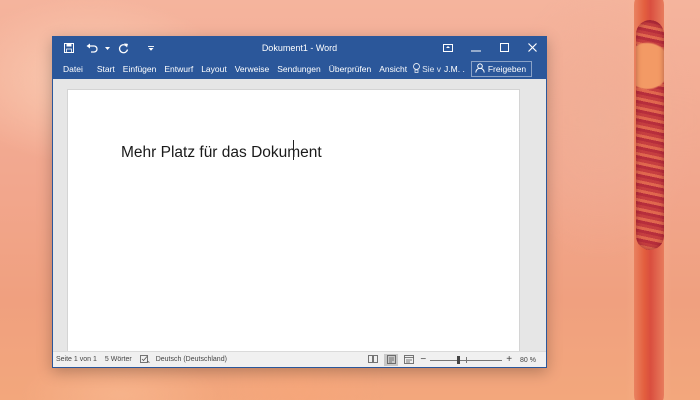 Image resolution: width=700 pixels, height=400 pixels. I want to click on tab-mailings: Sendungen, so click(299, 69).